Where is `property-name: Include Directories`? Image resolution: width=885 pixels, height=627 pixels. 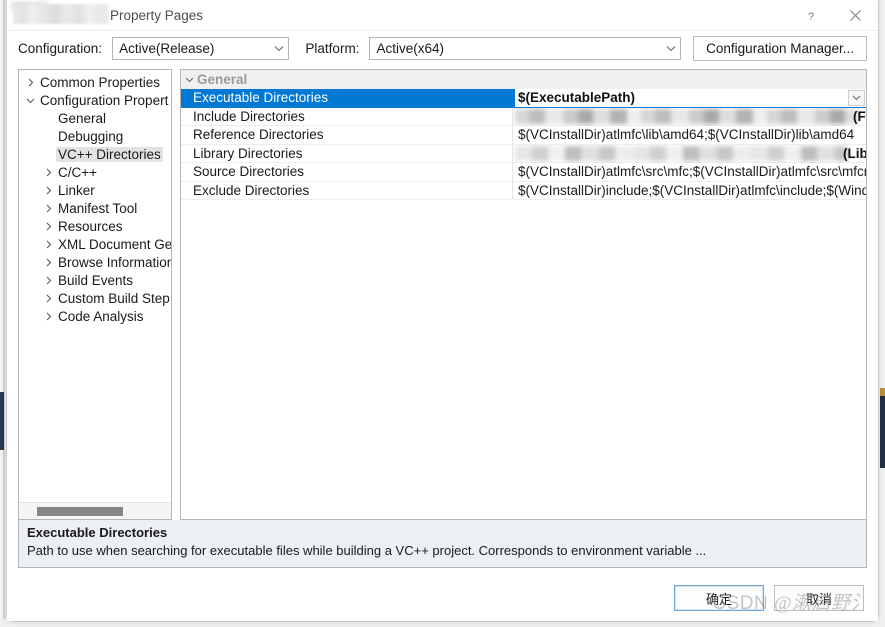 property-name: Include Directories is located at coordinates (347, 116).